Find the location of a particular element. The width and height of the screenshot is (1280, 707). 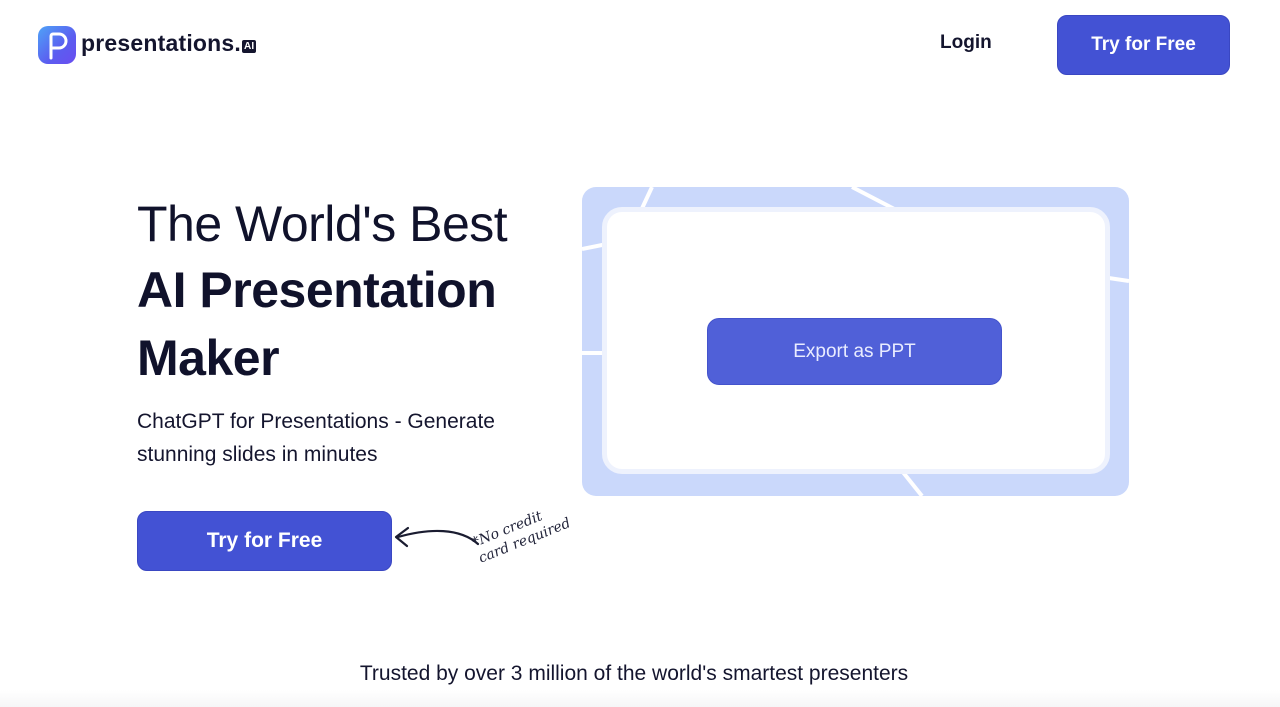

hero-title-line-3: Maker is located at coordinates (208, 358).